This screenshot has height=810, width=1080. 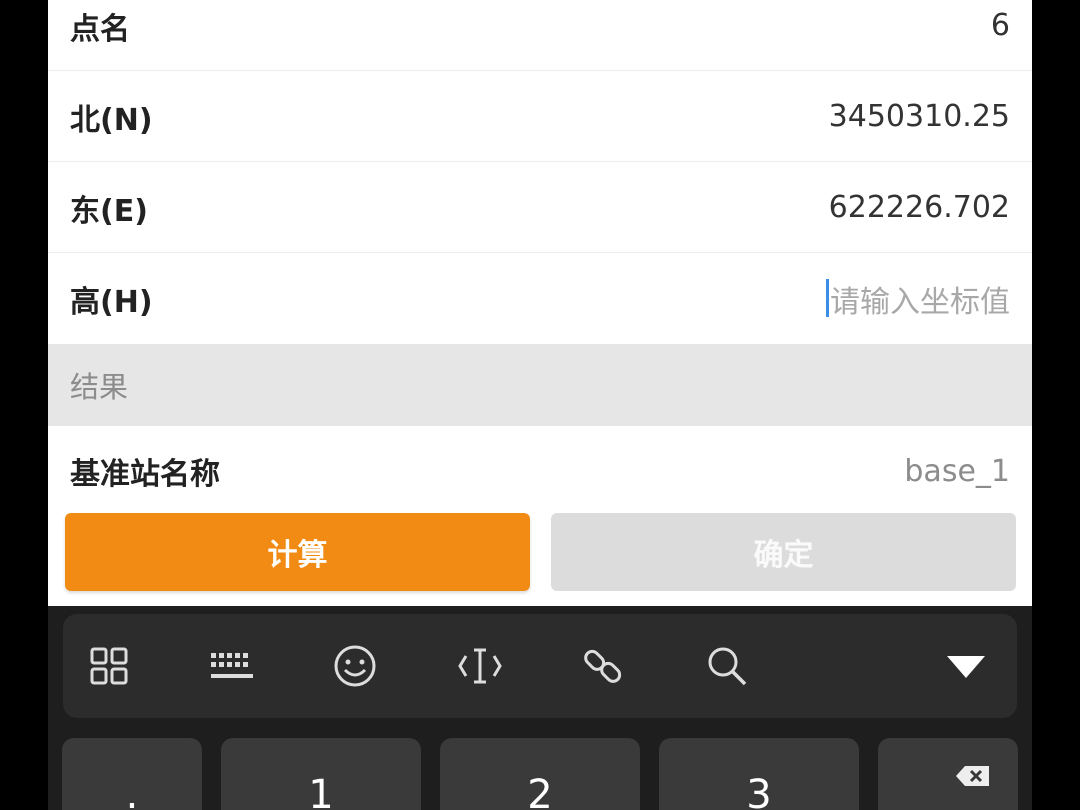 I want to click on key-3: 3, so click(x=759, y=774).